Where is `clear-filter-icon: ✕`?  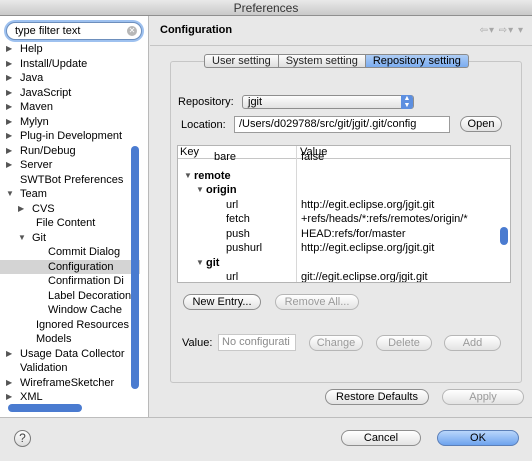
clear-filter-icon: ✕ is located at coordinates (132, 31).